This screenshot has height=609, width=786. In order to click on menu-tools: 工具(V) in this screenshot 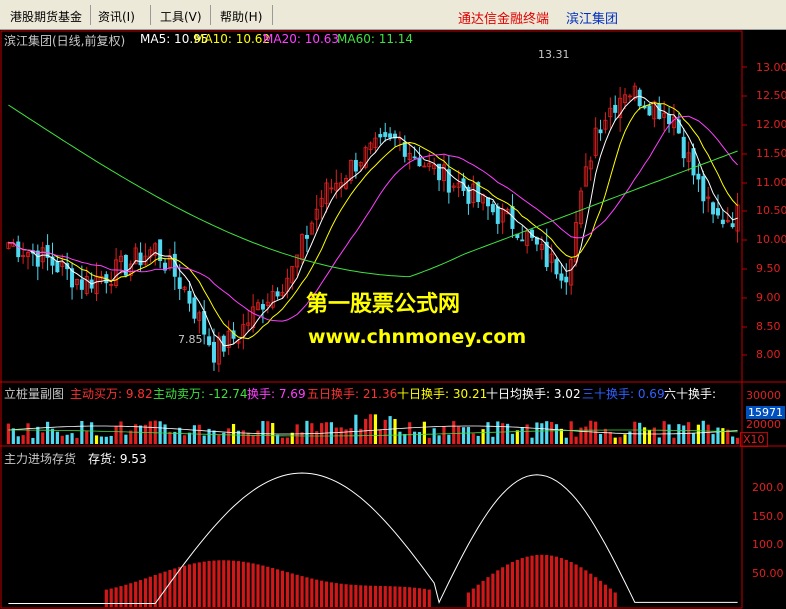, I will do `click(181, 16)`.